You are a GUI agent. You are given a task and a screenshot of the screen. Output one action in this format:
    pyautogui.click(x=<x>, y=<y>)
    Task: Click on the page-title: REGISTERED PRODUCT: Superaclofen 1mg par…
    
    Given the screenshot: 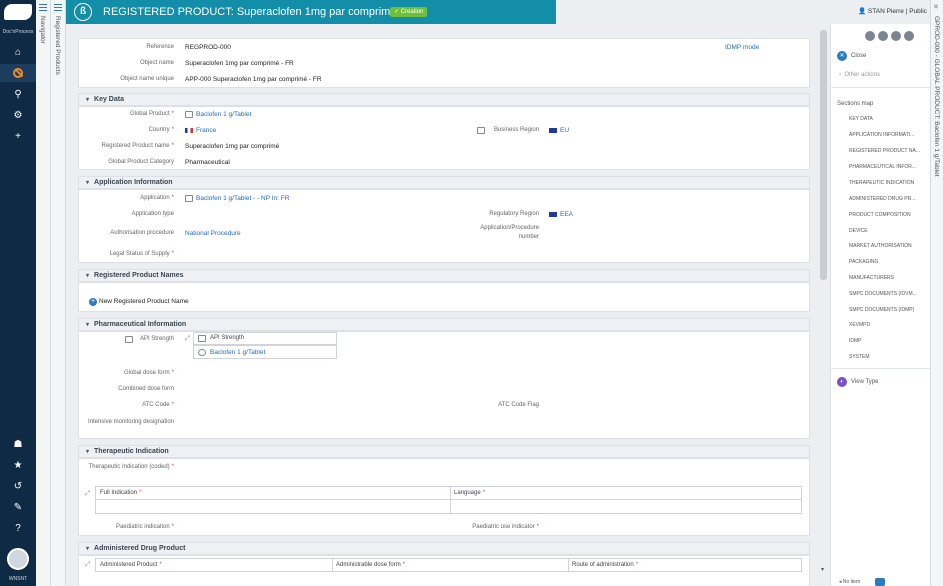 What is the action you would take?
    pyautogui.click(x=262, y=12)
    